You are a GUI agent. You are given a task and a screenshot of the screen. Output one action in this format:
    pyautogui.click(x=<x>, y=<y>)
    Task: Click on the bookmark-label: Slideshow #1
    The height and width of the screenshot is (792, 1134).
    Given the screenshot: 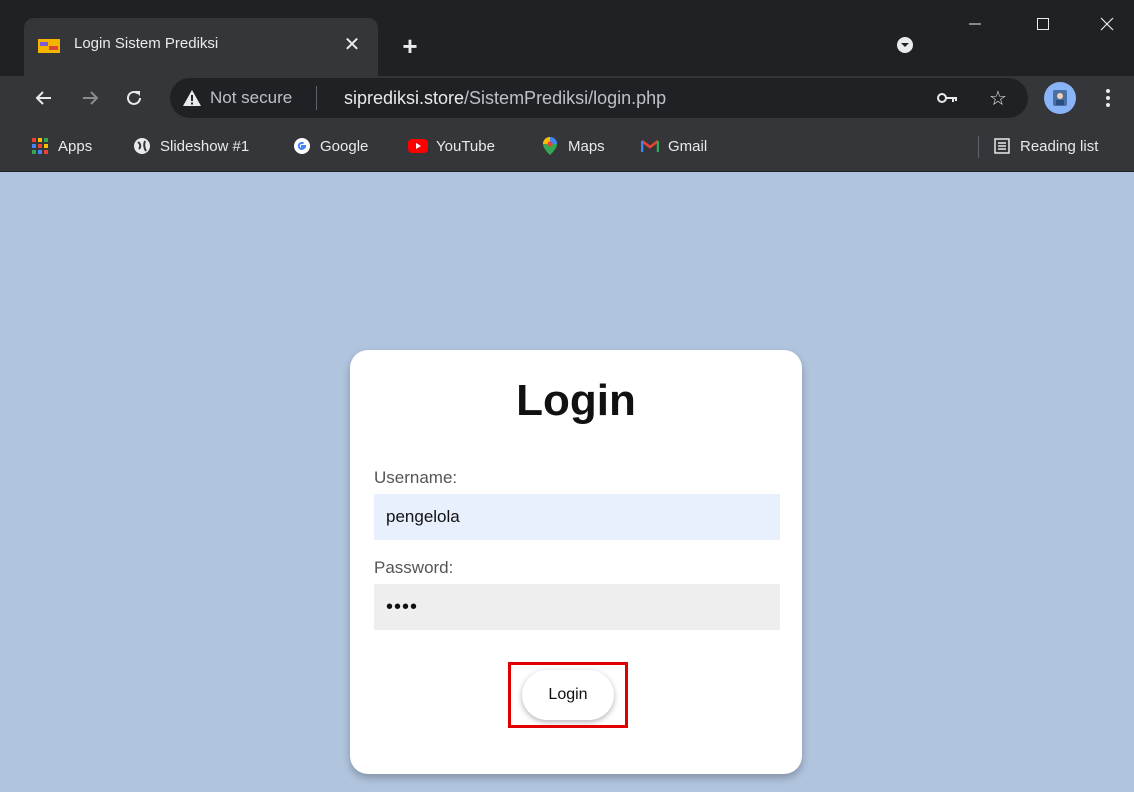 What is the action you would take?
    pyautogui.click(x=205, y=146)
    